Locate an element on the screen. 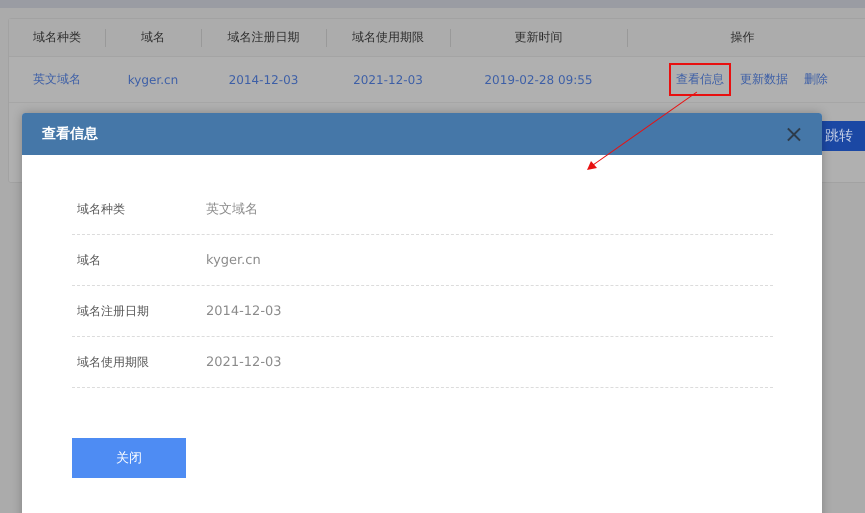  column-header: 操作 is located at coordinates (742, 37).